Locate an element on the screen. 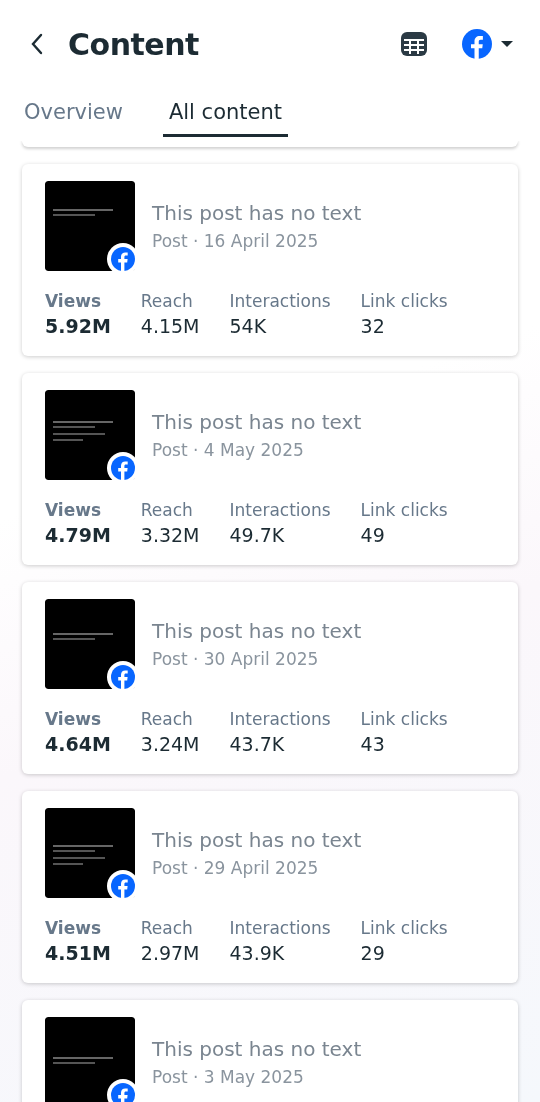  table-icon is located at coordinates (414, 44).